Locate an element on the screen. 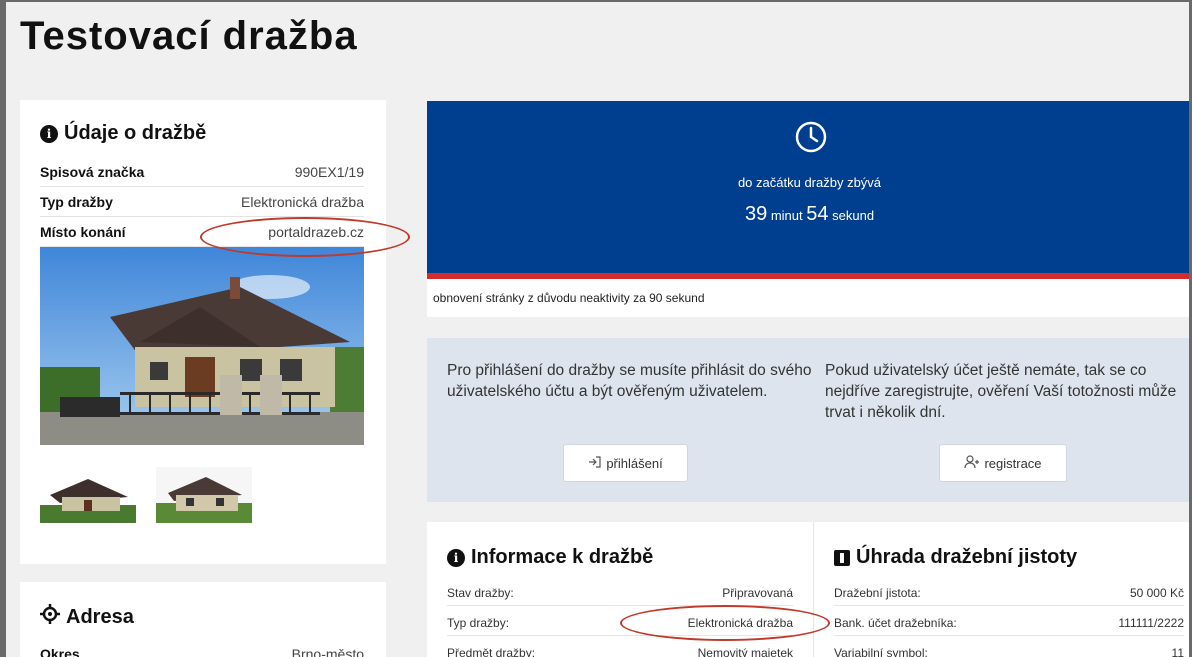 This screenshot has width=1192, height=657. auction-details-heading: i Údaje o dražbě is located at coordinates (123, 133).